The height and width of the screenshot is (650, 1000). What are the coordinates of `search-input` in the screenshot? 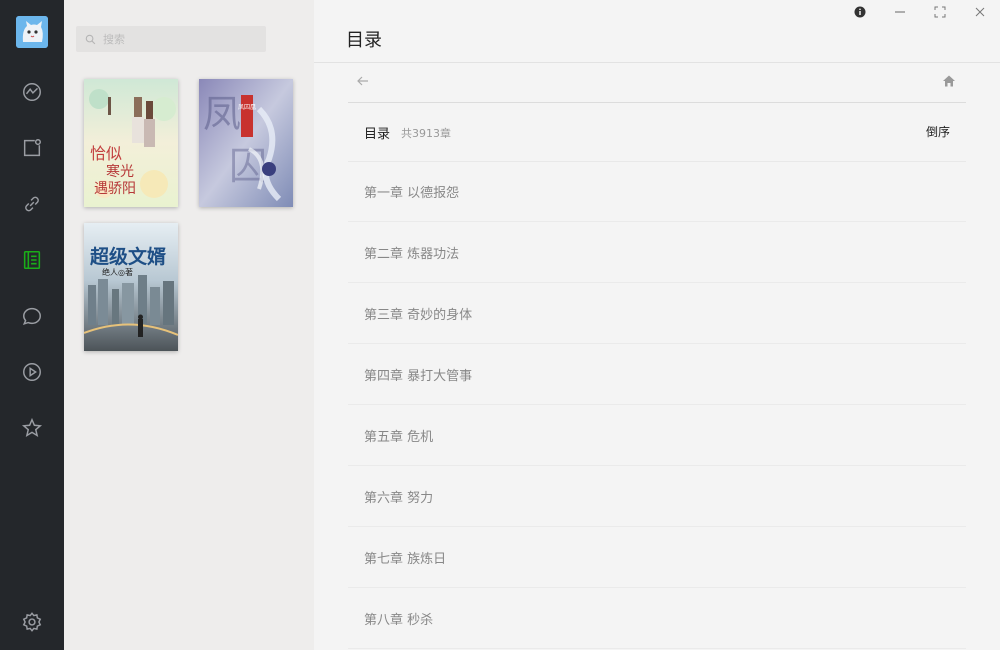 It's located at (178, 39).